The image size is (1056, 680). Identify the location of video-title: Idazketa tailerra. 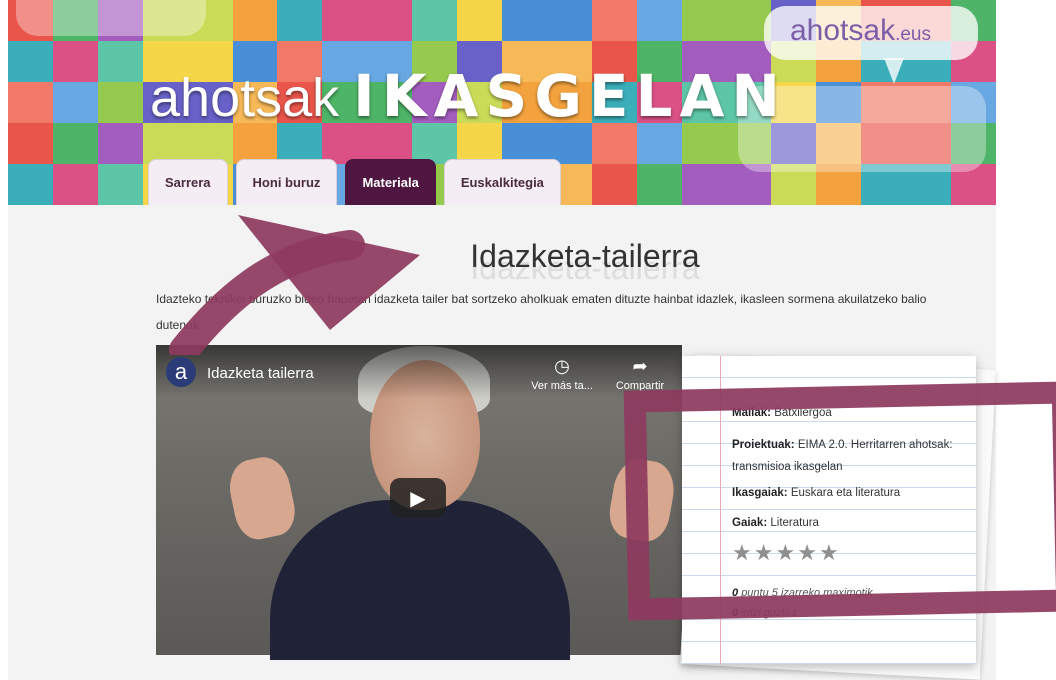
(260, 373).